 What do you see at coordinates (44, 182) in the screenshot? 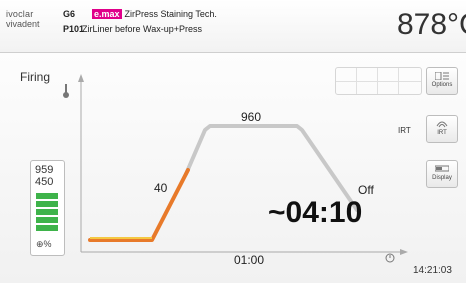
I see `vacuum-value-bottom: 450` at bounding box center [44, 182].